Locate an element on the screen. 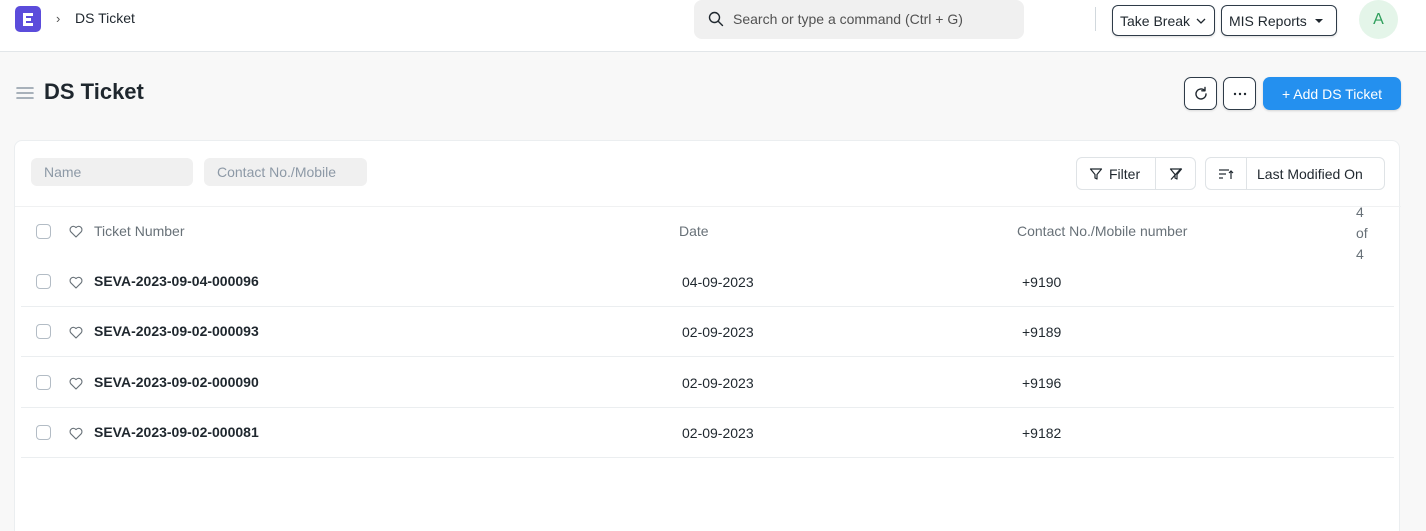 The width and height of the screenshot is (1426, 531). mis-reports-button: MIS Reports is located at coordinates (1279, 20).